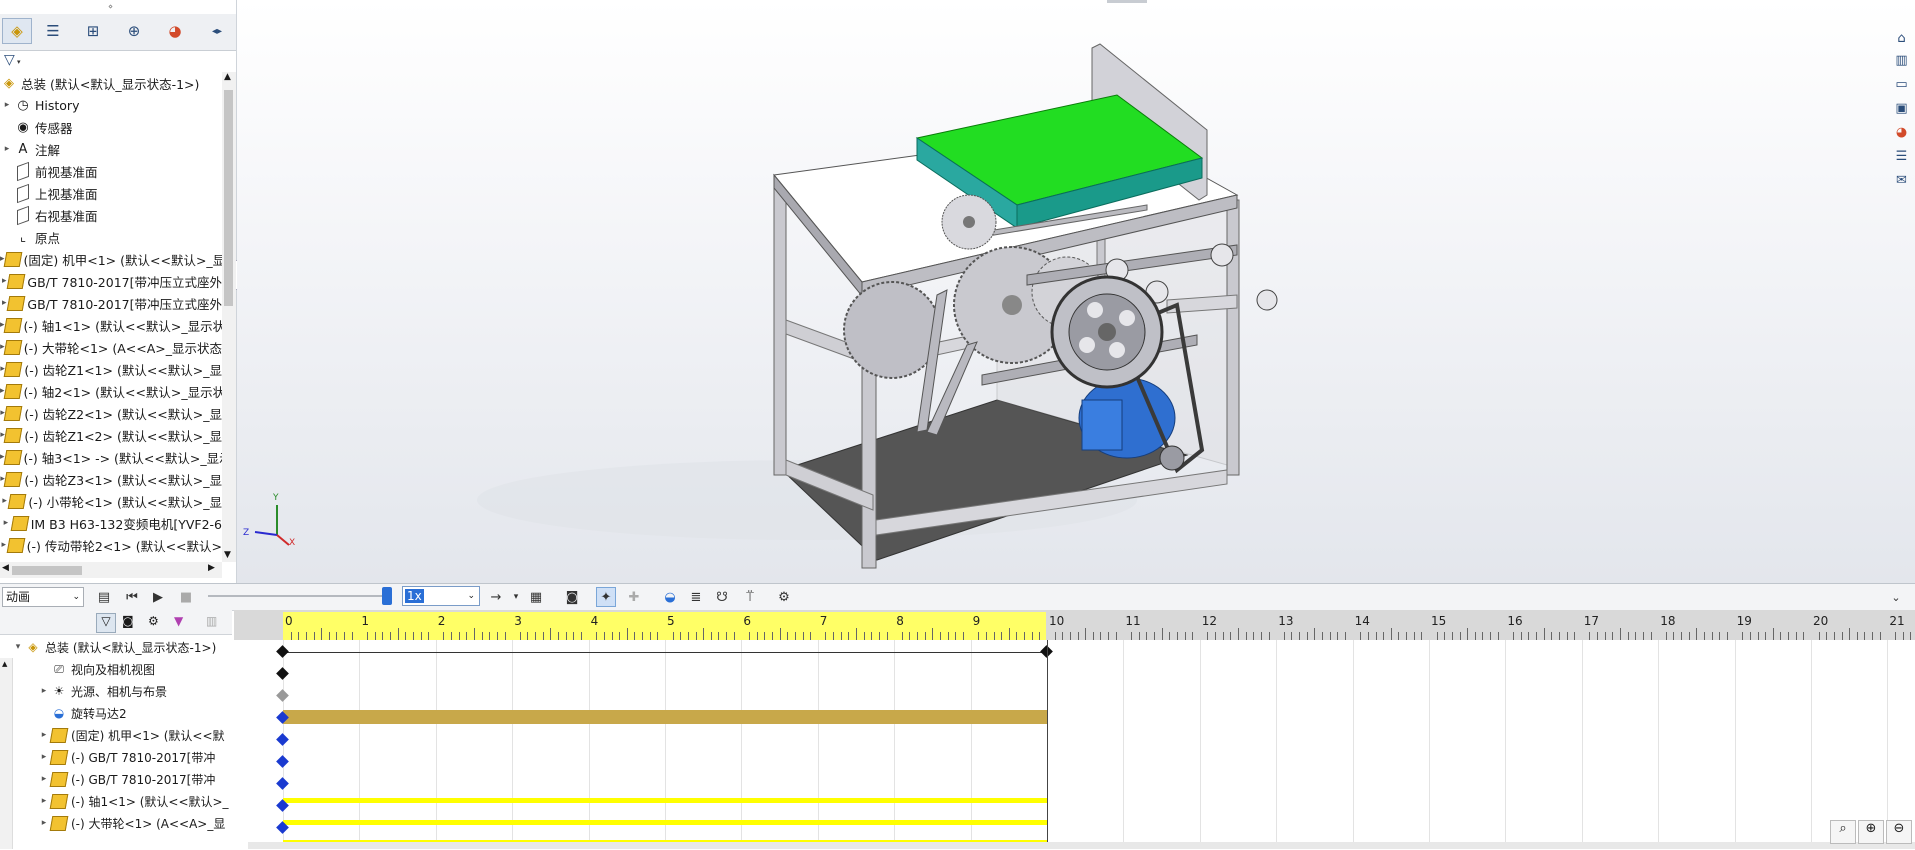  What do you see at coordinates (227, 555) in the screenshot?
I see `chevron-down-icon: ▼` at bounding box center [227, 555].